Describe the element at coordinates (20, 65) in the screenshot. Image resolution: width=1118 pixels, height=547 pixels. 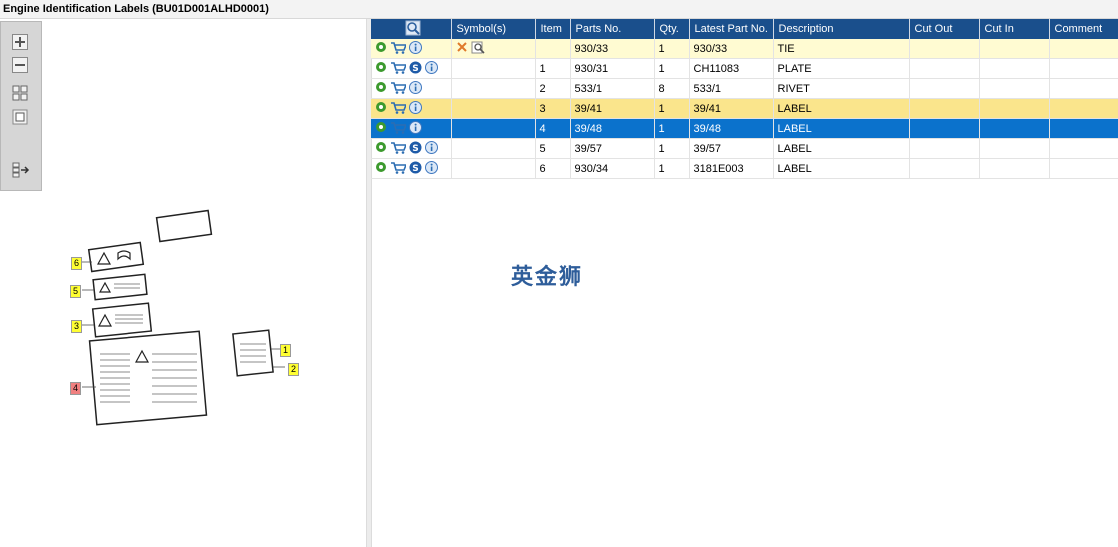
I see `zoom-out-icon` at that location.